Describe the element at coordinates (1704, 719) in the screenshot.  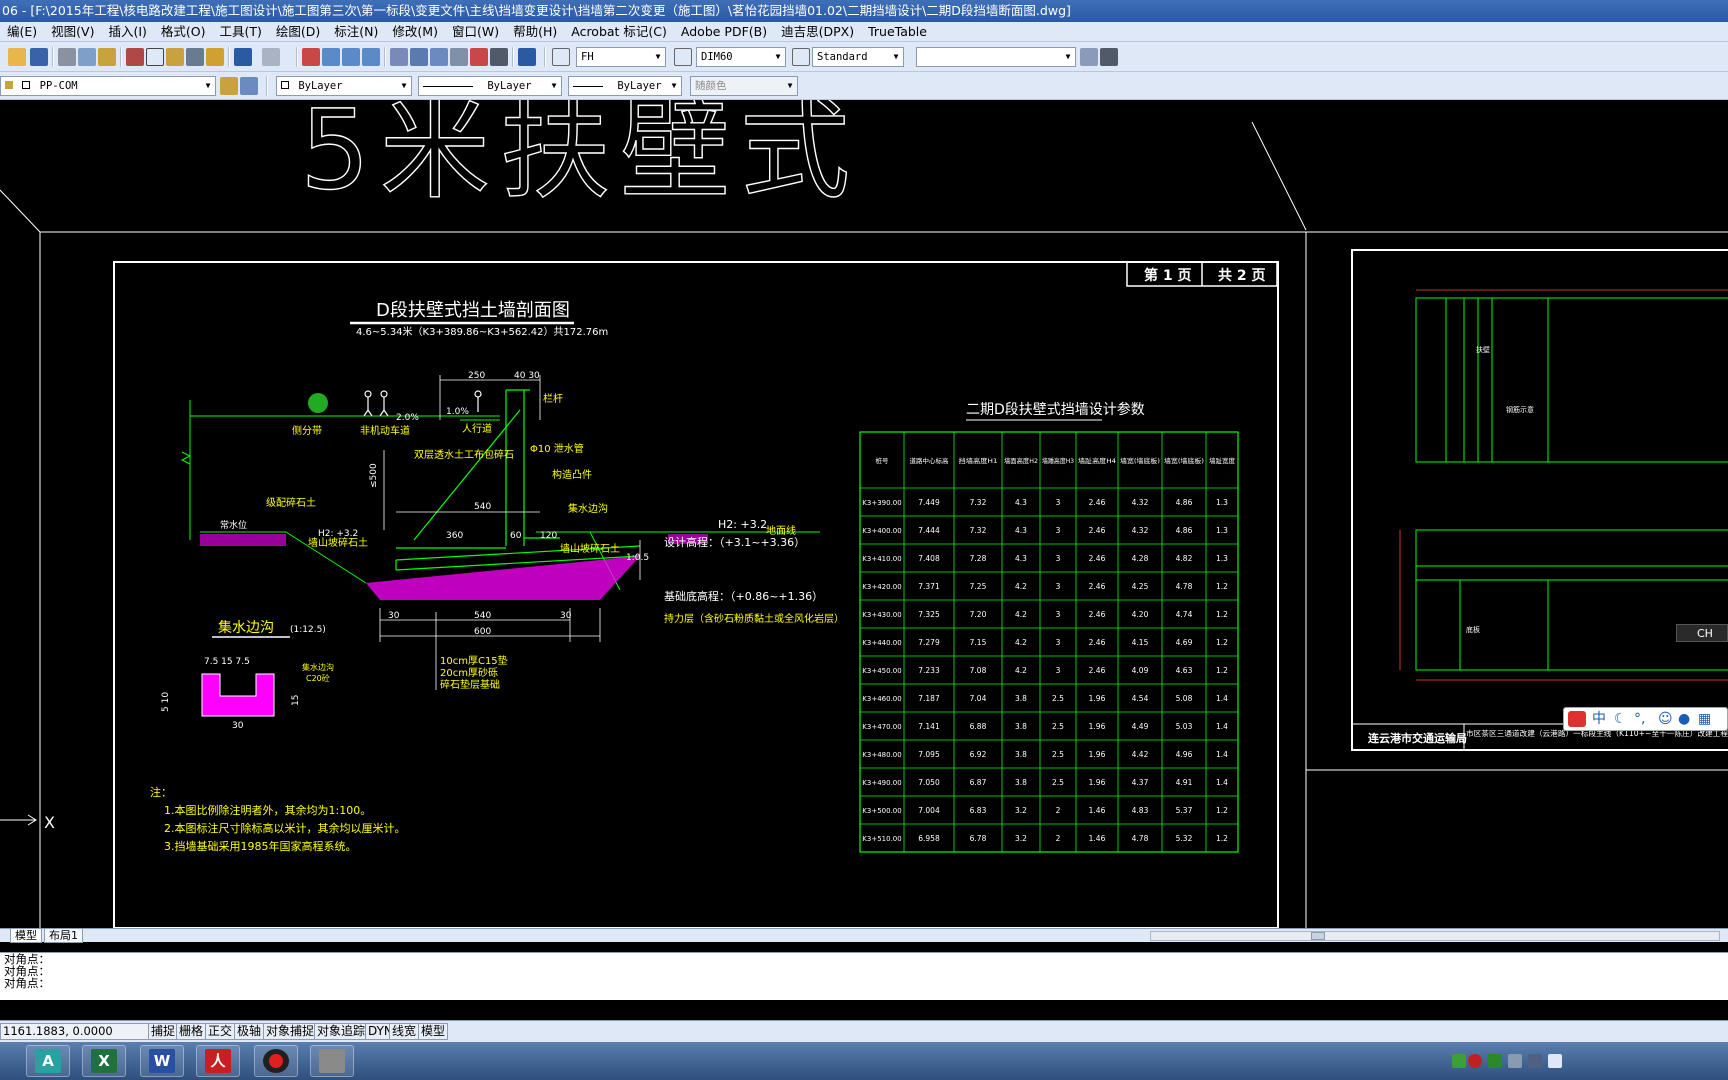
I see `keyboard-icon: ▦` at that location.